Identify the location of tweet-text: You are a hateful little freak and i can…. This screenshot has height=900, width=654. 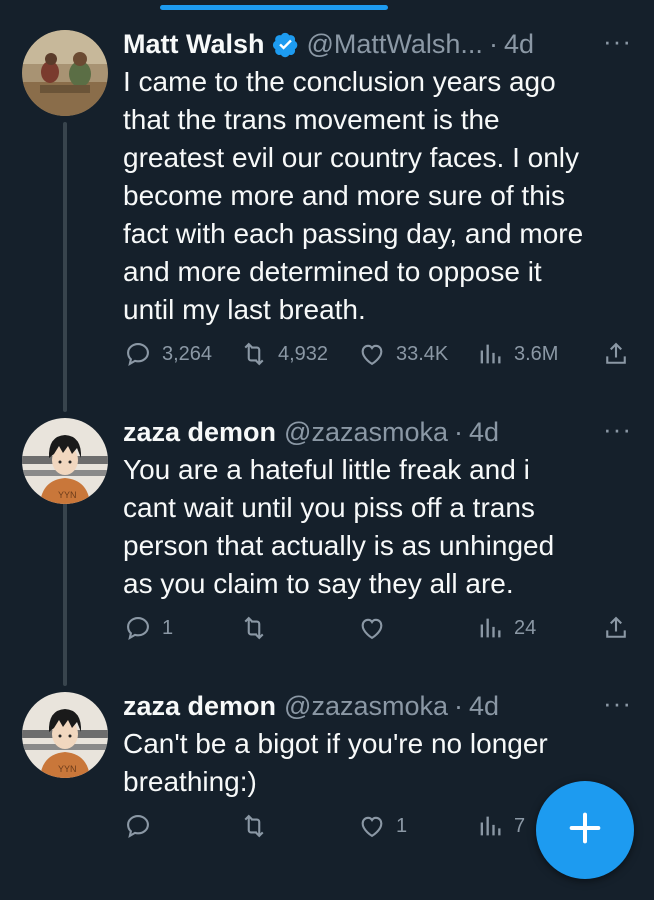
(377, 527).